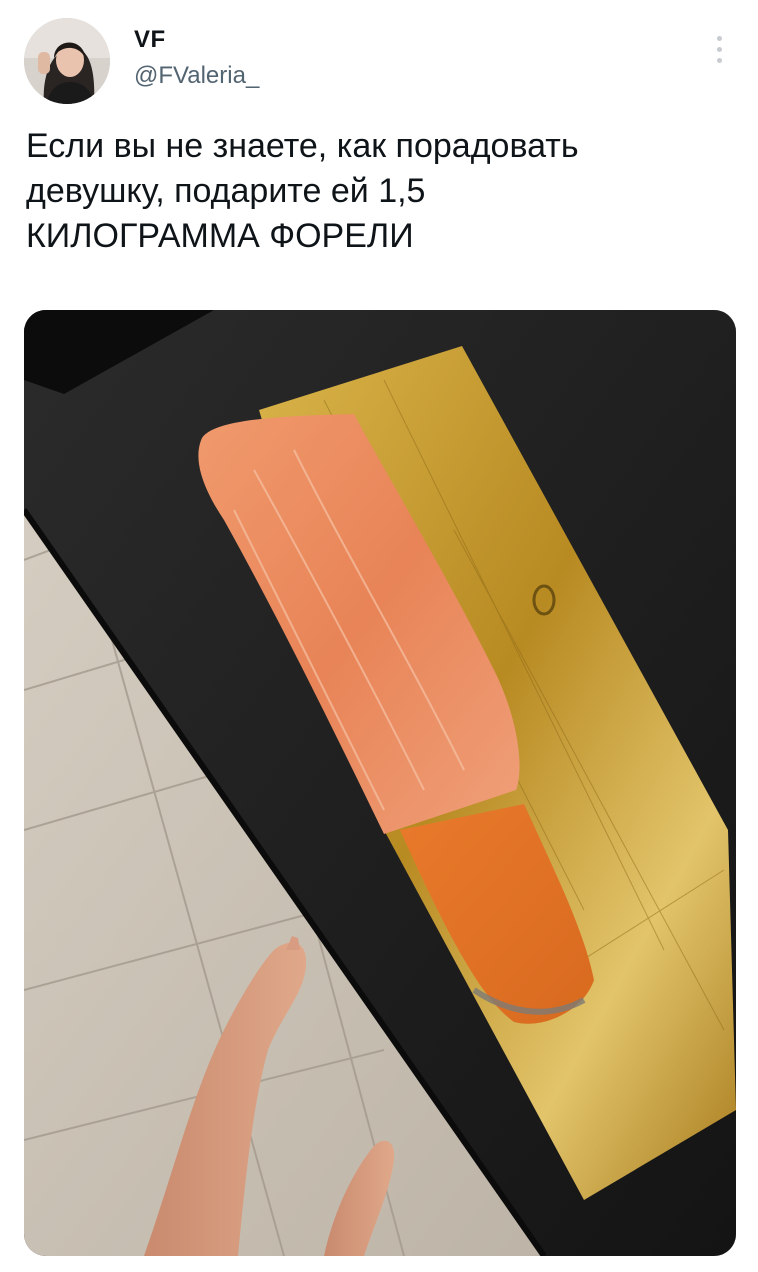 This screenshot has height=1272, width=758. Describe the element at coordinates (719, 54) in the screenshot. I see `more-vertical-icon` at that location.